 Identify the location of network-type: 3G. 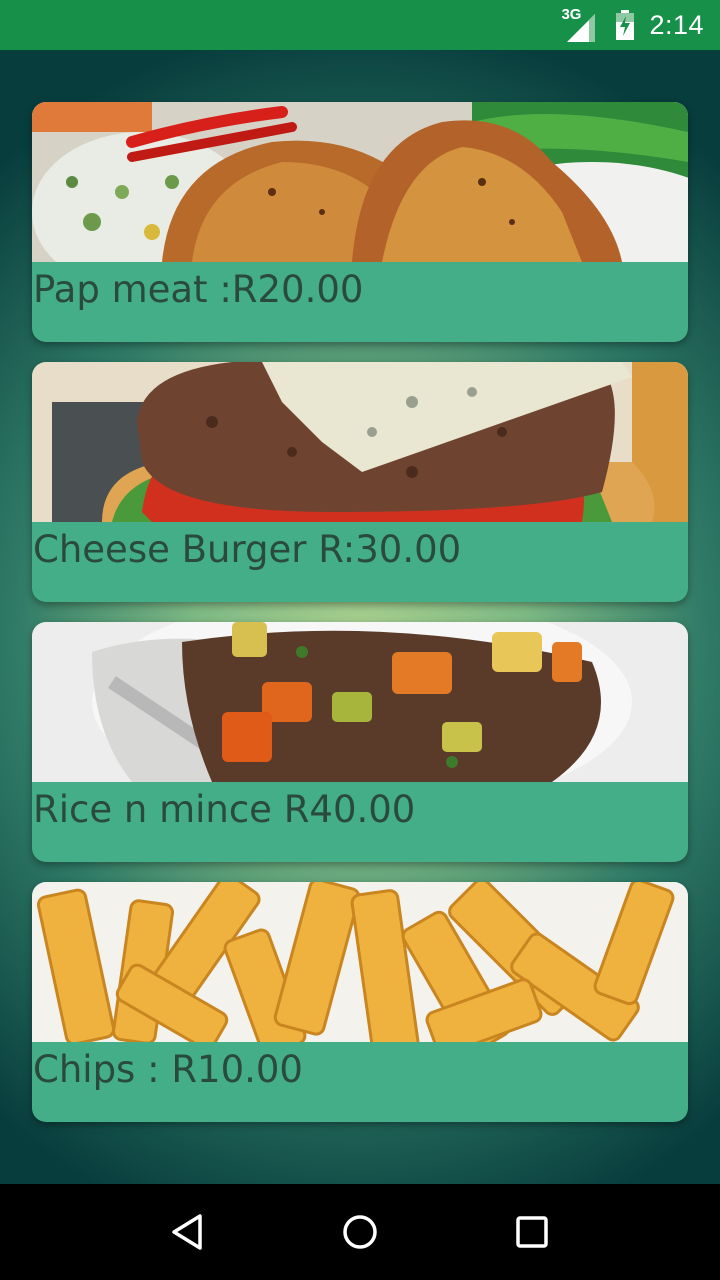
(571, 14).